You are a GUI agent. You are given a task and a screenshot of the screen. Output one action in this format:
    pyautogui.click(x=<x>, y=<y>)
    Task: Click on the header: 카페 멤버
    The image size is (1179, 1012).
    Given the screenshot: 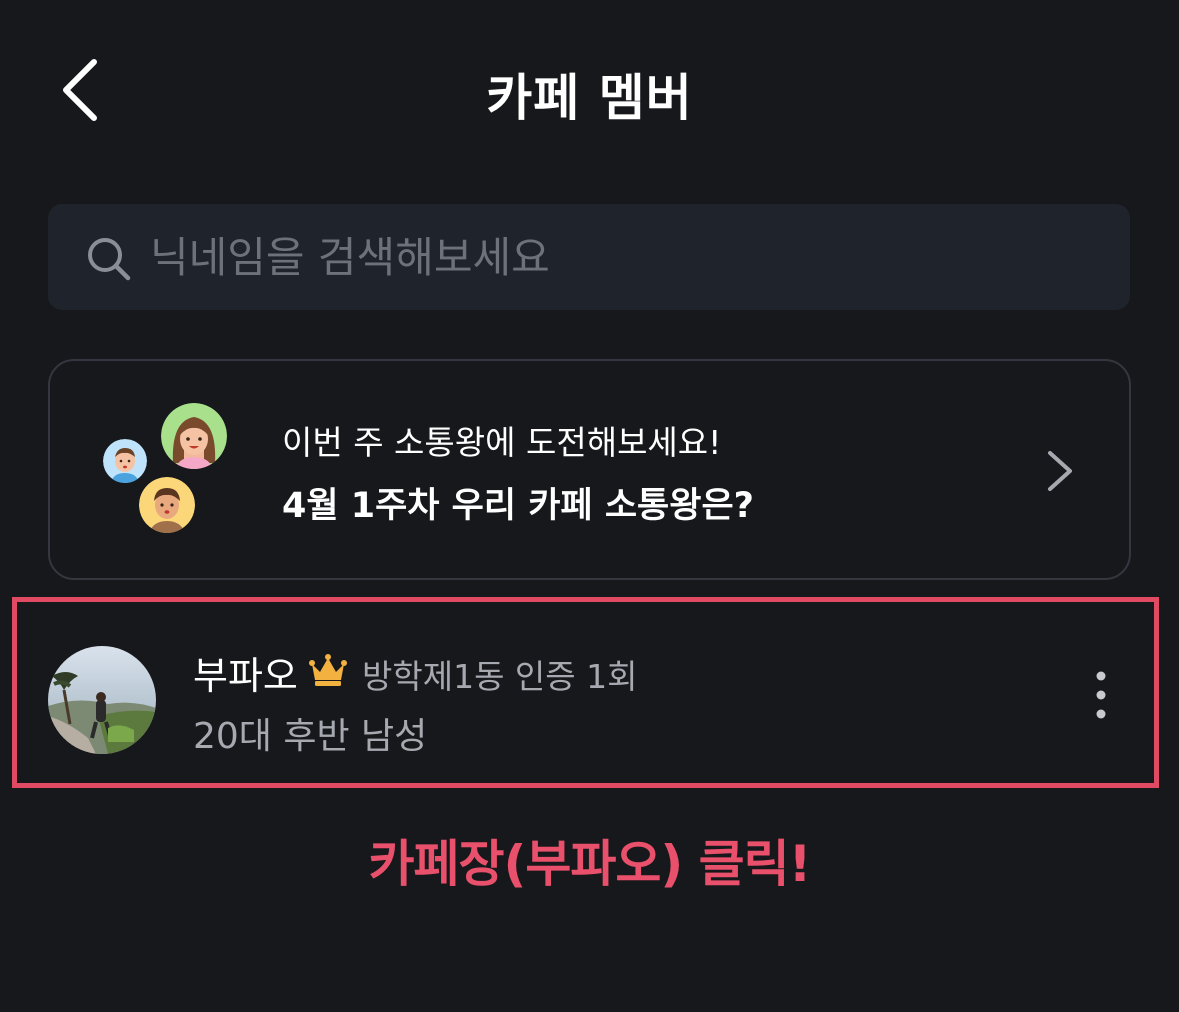 What is the action you would take?
    pyautogui.click(x=589, y=90)
    